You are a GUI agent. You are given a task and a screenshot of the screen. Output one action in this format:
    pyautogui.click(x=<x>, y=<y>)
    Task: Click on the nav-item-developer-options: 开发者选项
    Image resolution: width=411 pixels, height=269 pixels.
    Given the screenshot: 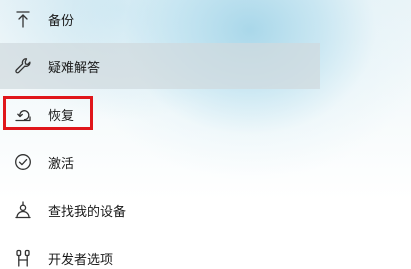 What is the action you would take?
    pyautogui.click(x=160, y=252)
    